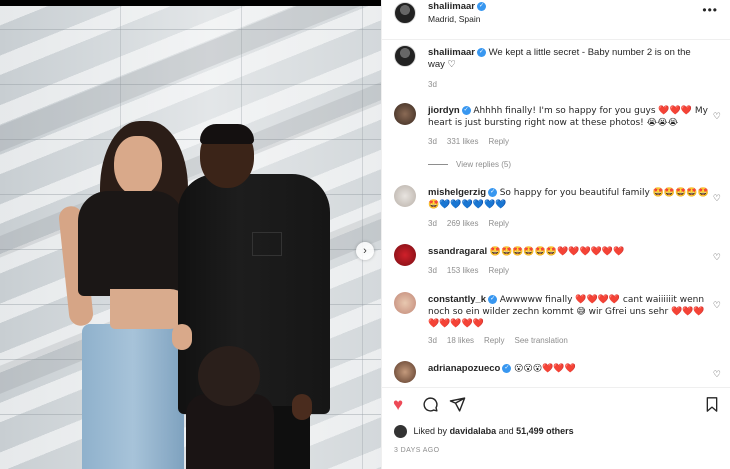 The height and width of the screenshot is (469, 730). What do you see at coordinates (400, 431) in the screenshot?
I see `liker-avatar` at bounding box center [400, 431].